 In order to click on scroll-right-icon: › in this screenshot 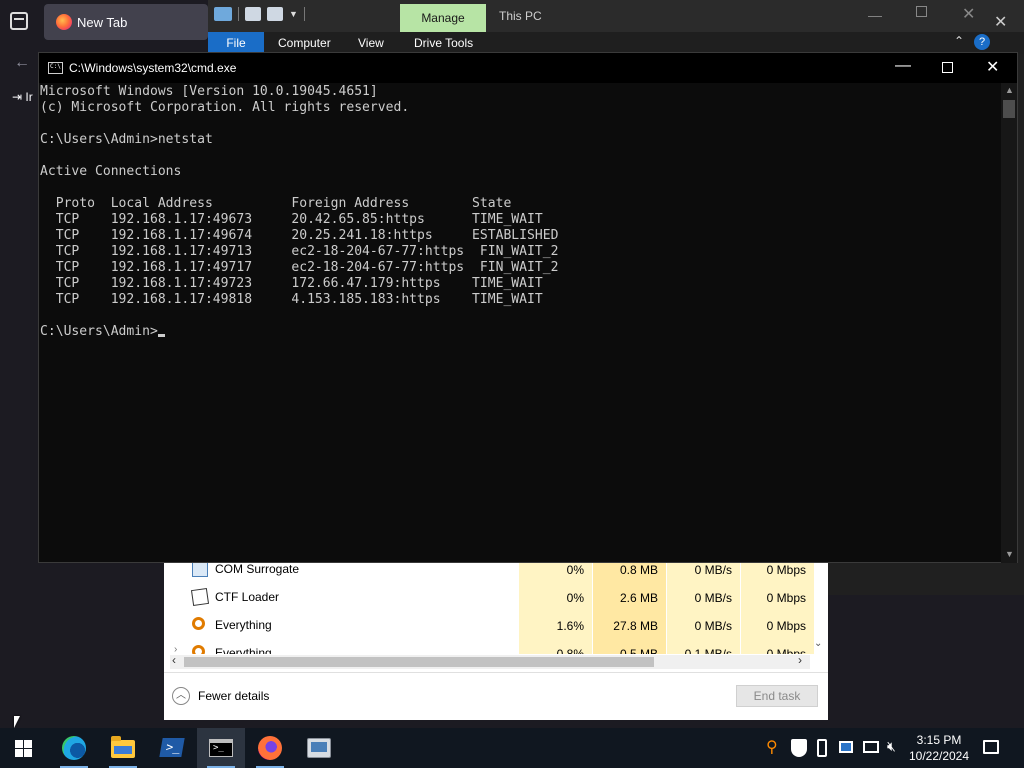, I will do `click(800, 660)`.